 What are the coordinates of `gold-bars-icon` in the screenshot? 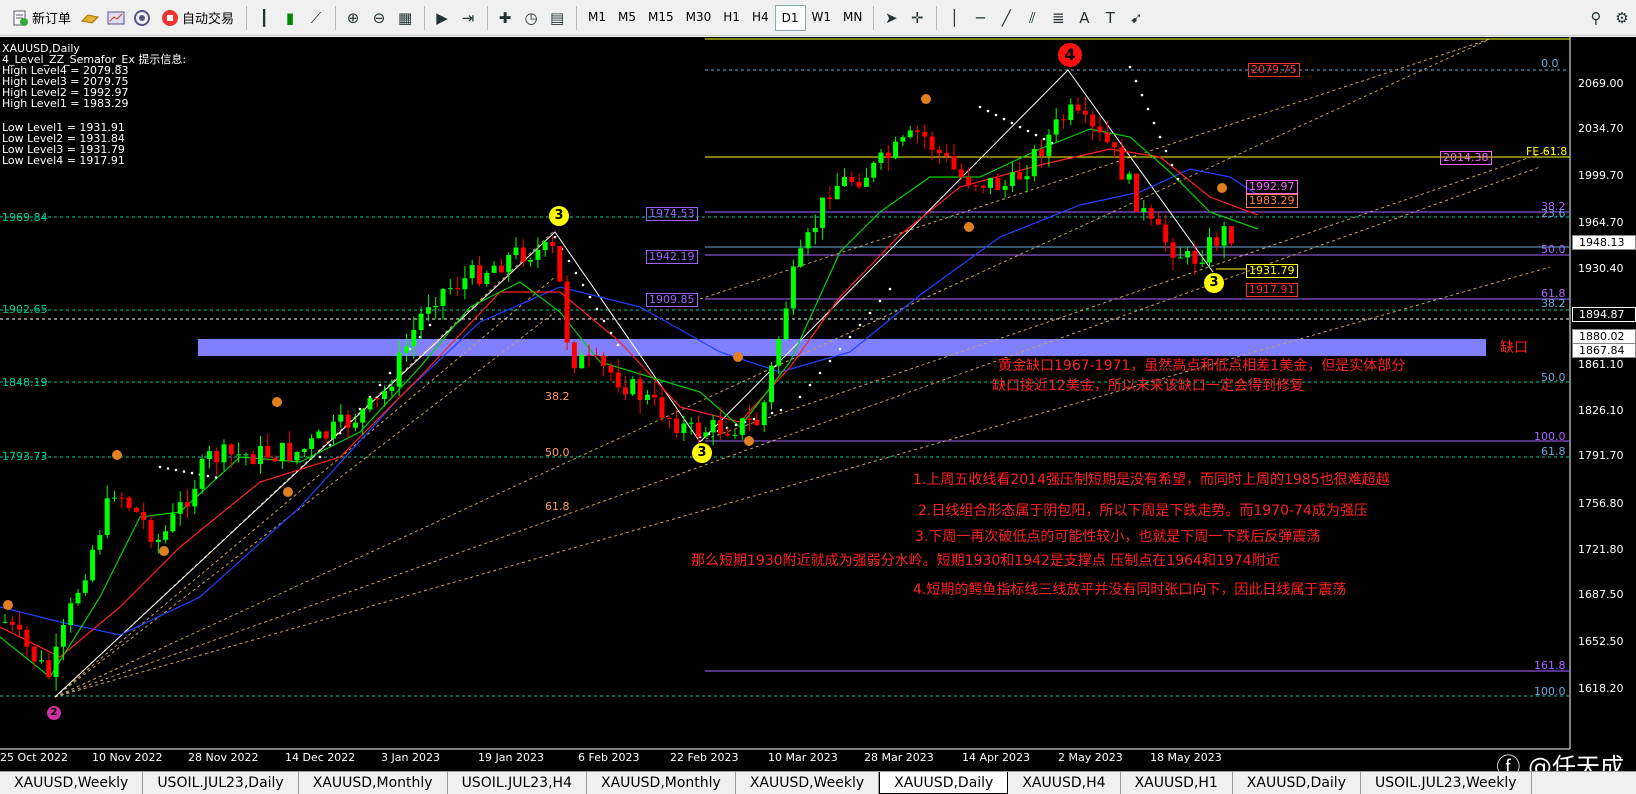 It's located at (90, 18).